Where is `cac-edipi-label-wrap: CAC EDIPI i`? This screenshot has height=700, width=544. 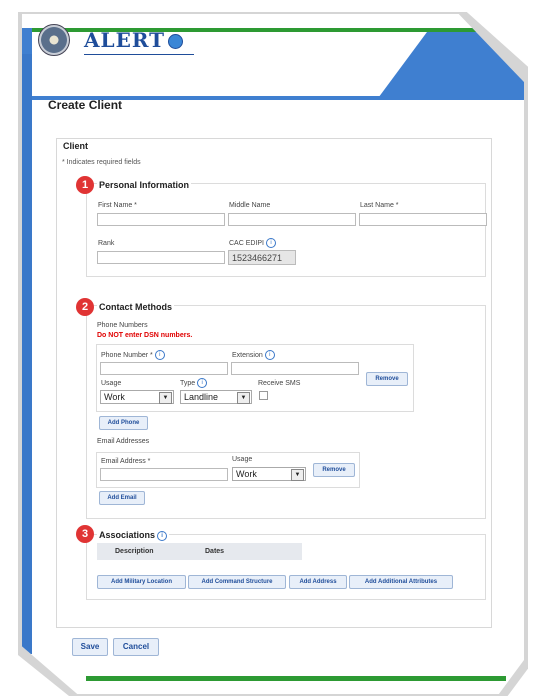 cac-edipi-label-wrap: CAC EDIPI i is located at coordinates (253, 243).